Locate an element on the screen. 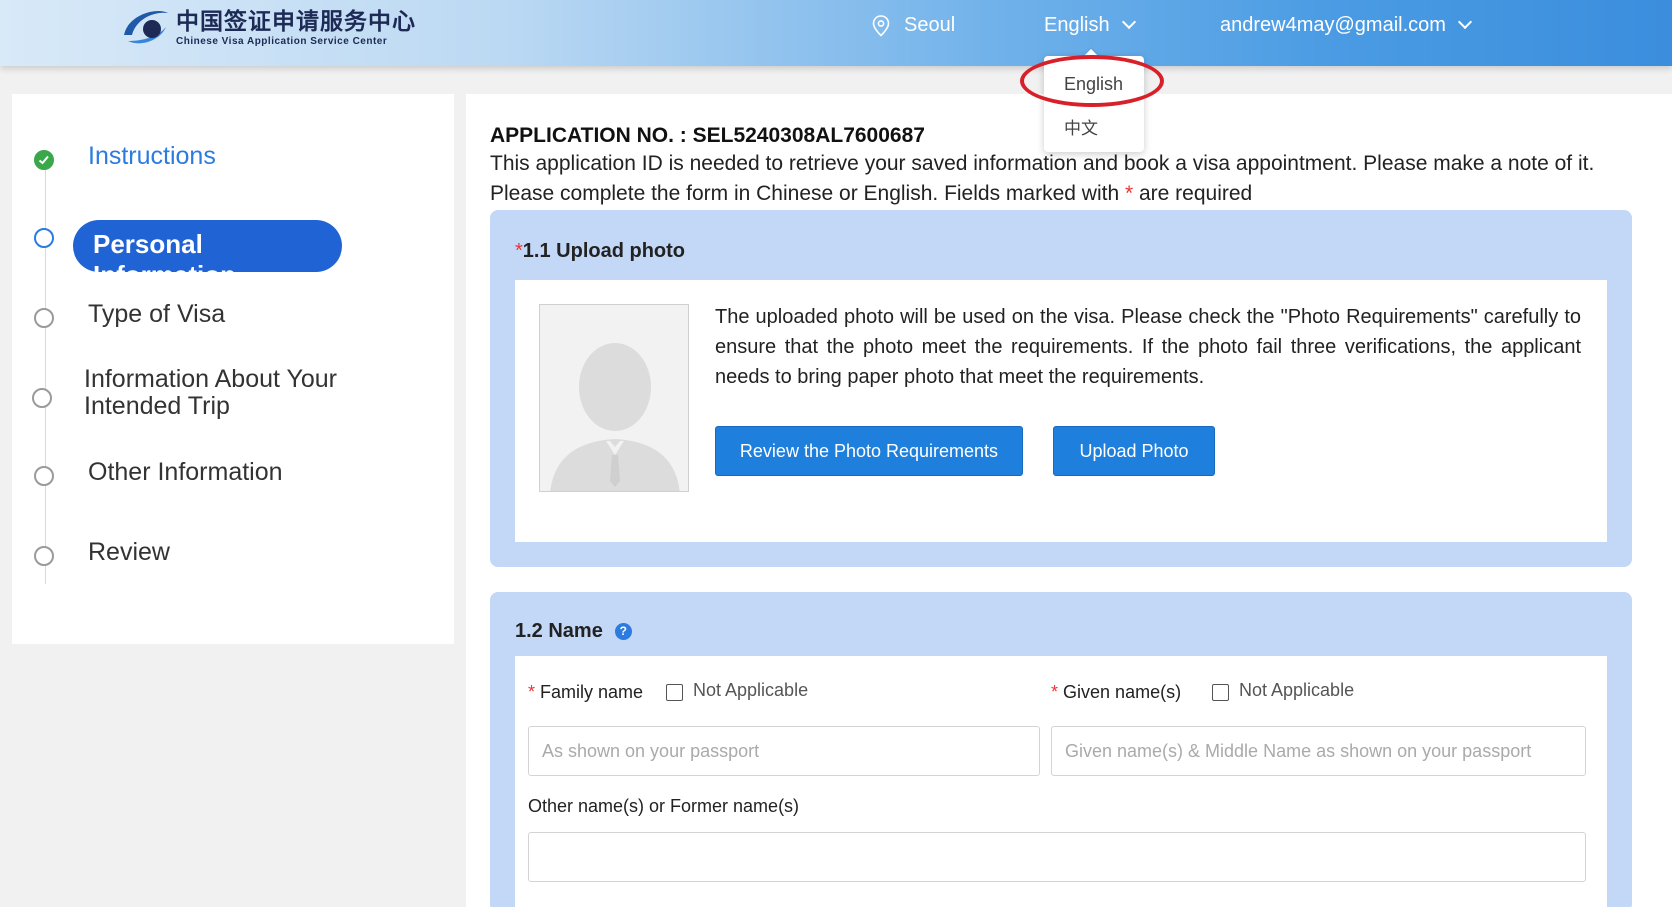  logo-chinese-text: 中国签证申请服务中心 is located at coordinates (296, 21).